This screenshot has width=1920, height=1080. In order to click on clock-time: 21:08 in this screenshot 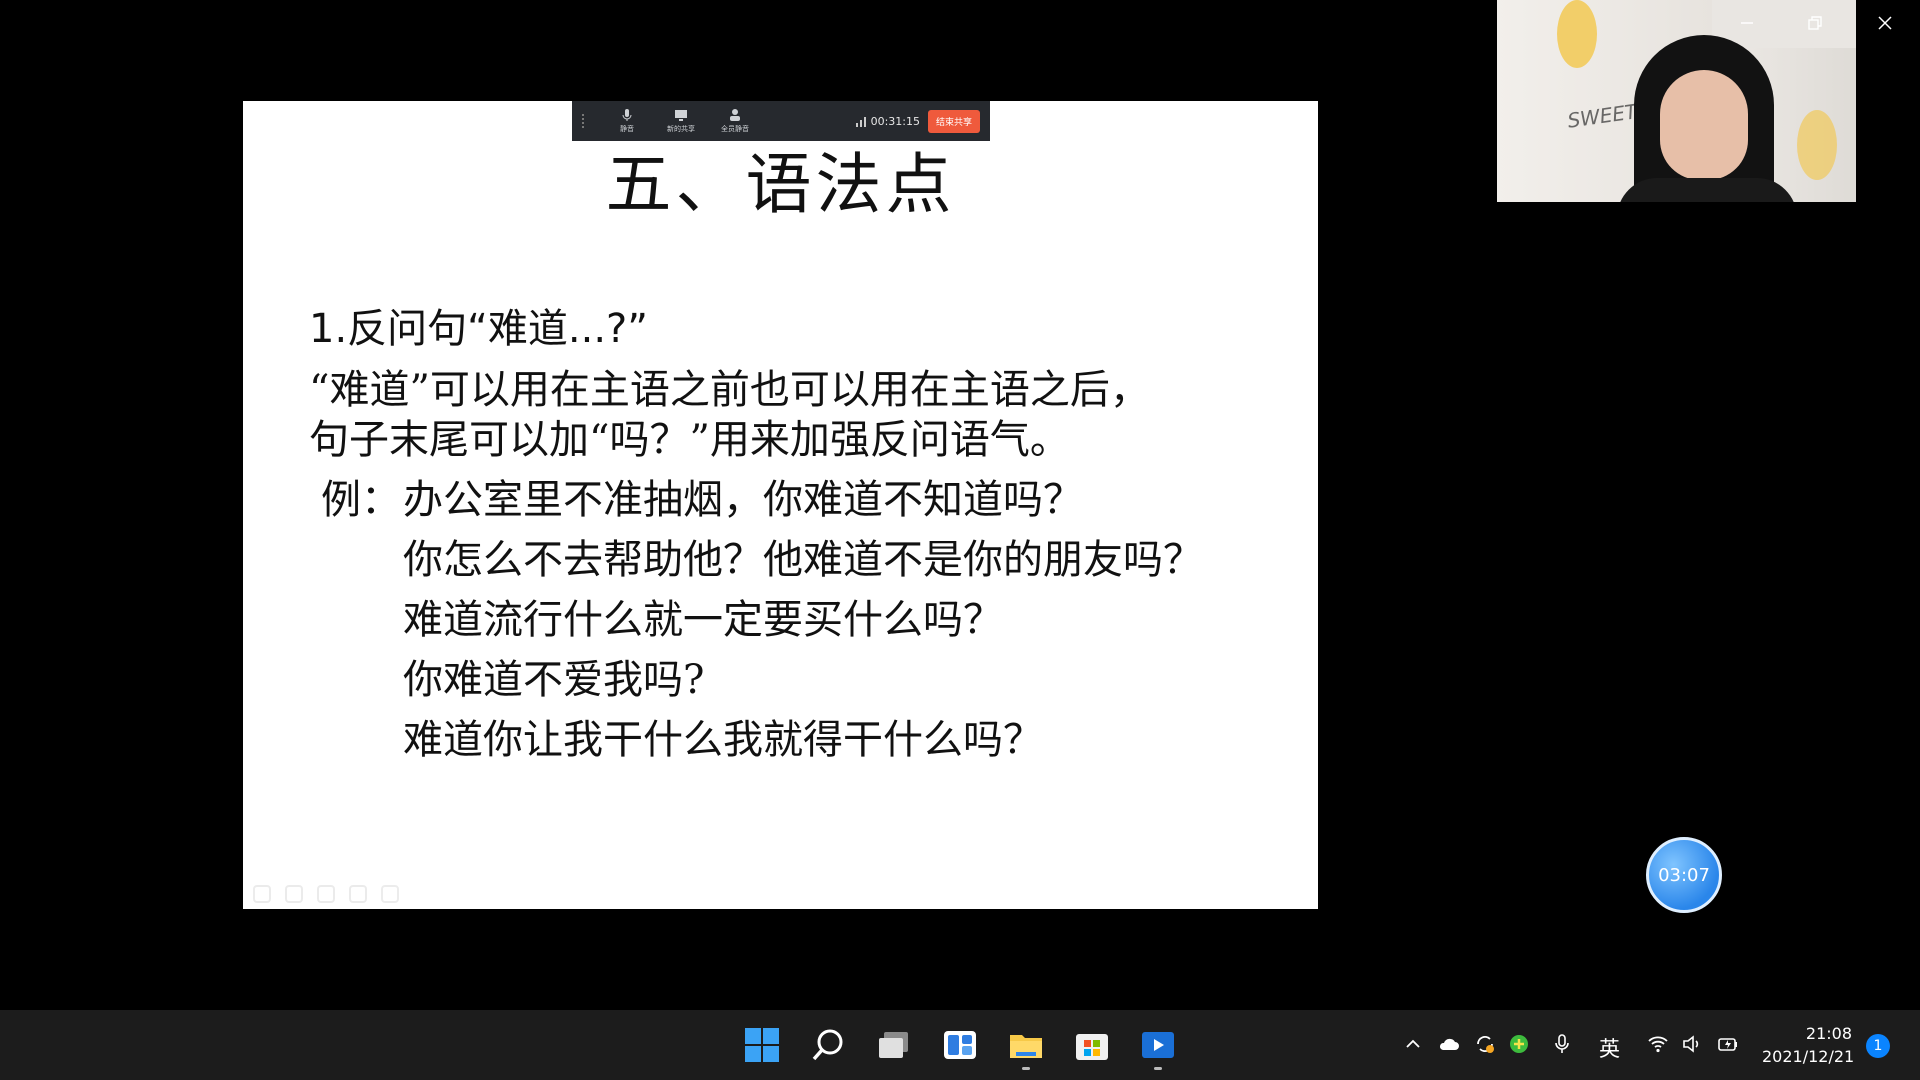, I will do `click(1828, 1033)`.